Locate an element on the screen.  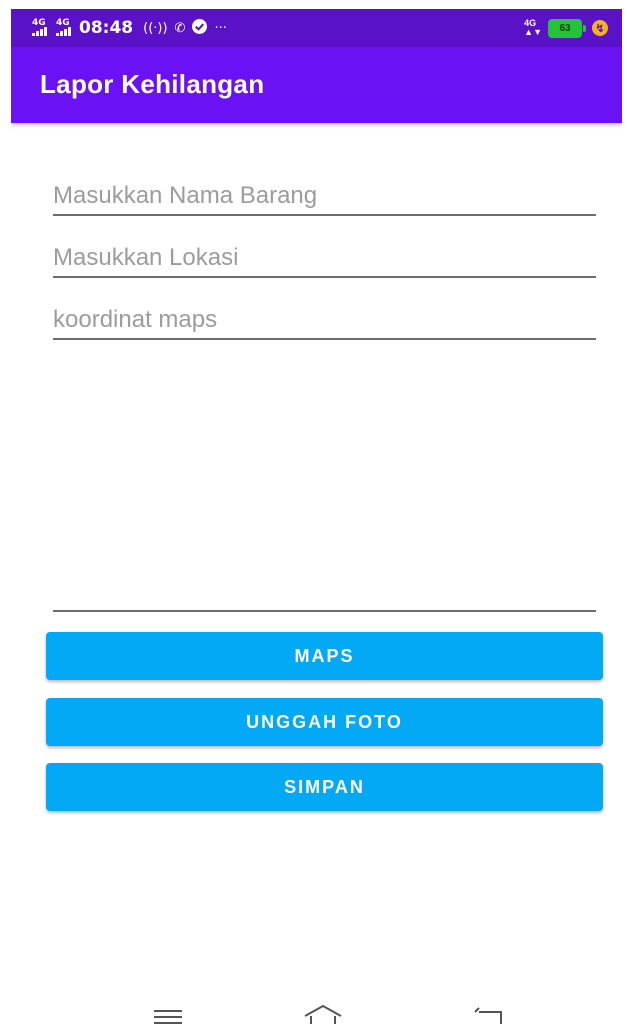
battery-icon: 63 is located at coordinates (567, 28).